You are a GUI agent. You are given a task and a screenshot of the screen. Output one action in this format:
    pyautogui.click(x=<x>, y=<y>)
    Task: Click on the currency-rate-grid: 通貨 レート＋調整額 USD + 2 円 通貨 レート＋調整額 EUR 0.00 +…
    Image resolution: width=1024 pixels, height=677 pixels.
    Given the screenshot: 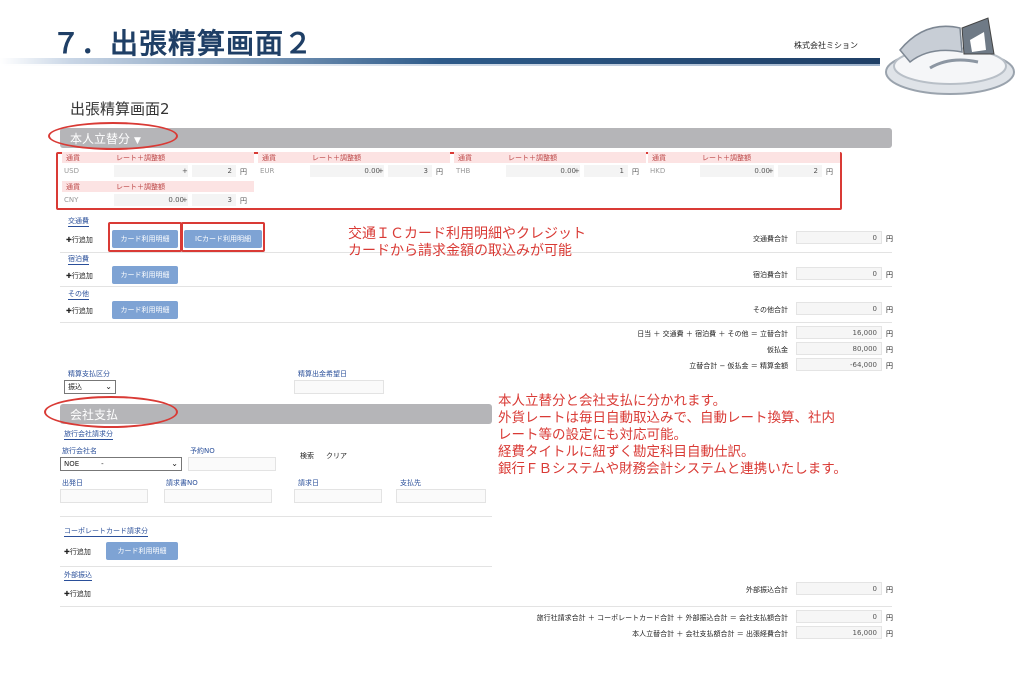 What is the action you would take?
    pyautogui.click(x=451, y=181)
    